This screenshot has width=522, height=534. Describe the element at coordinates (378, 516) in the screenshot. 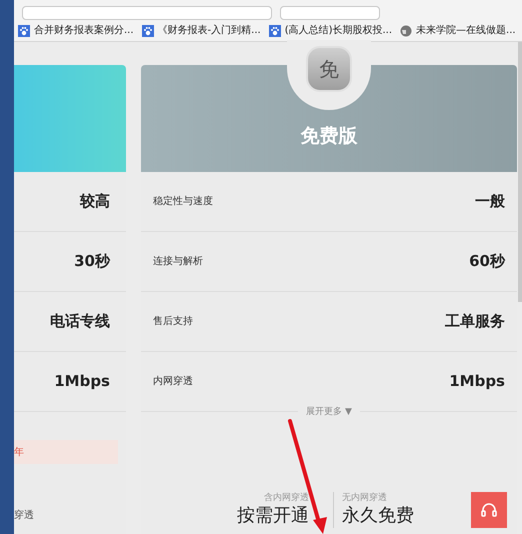

I see `price-text: 永久免费` at that location.